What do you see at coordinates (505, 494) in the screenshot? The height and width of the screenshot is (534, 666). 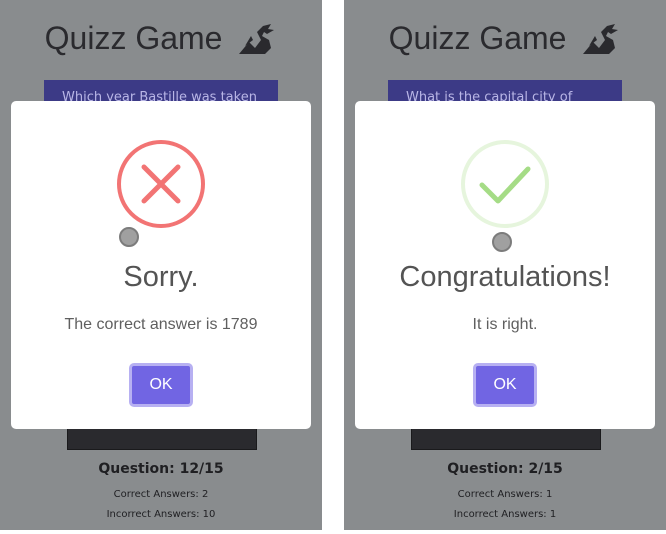 I see `correct-answers-count: Correct Answers: 1` at bounding box center [505, 494].